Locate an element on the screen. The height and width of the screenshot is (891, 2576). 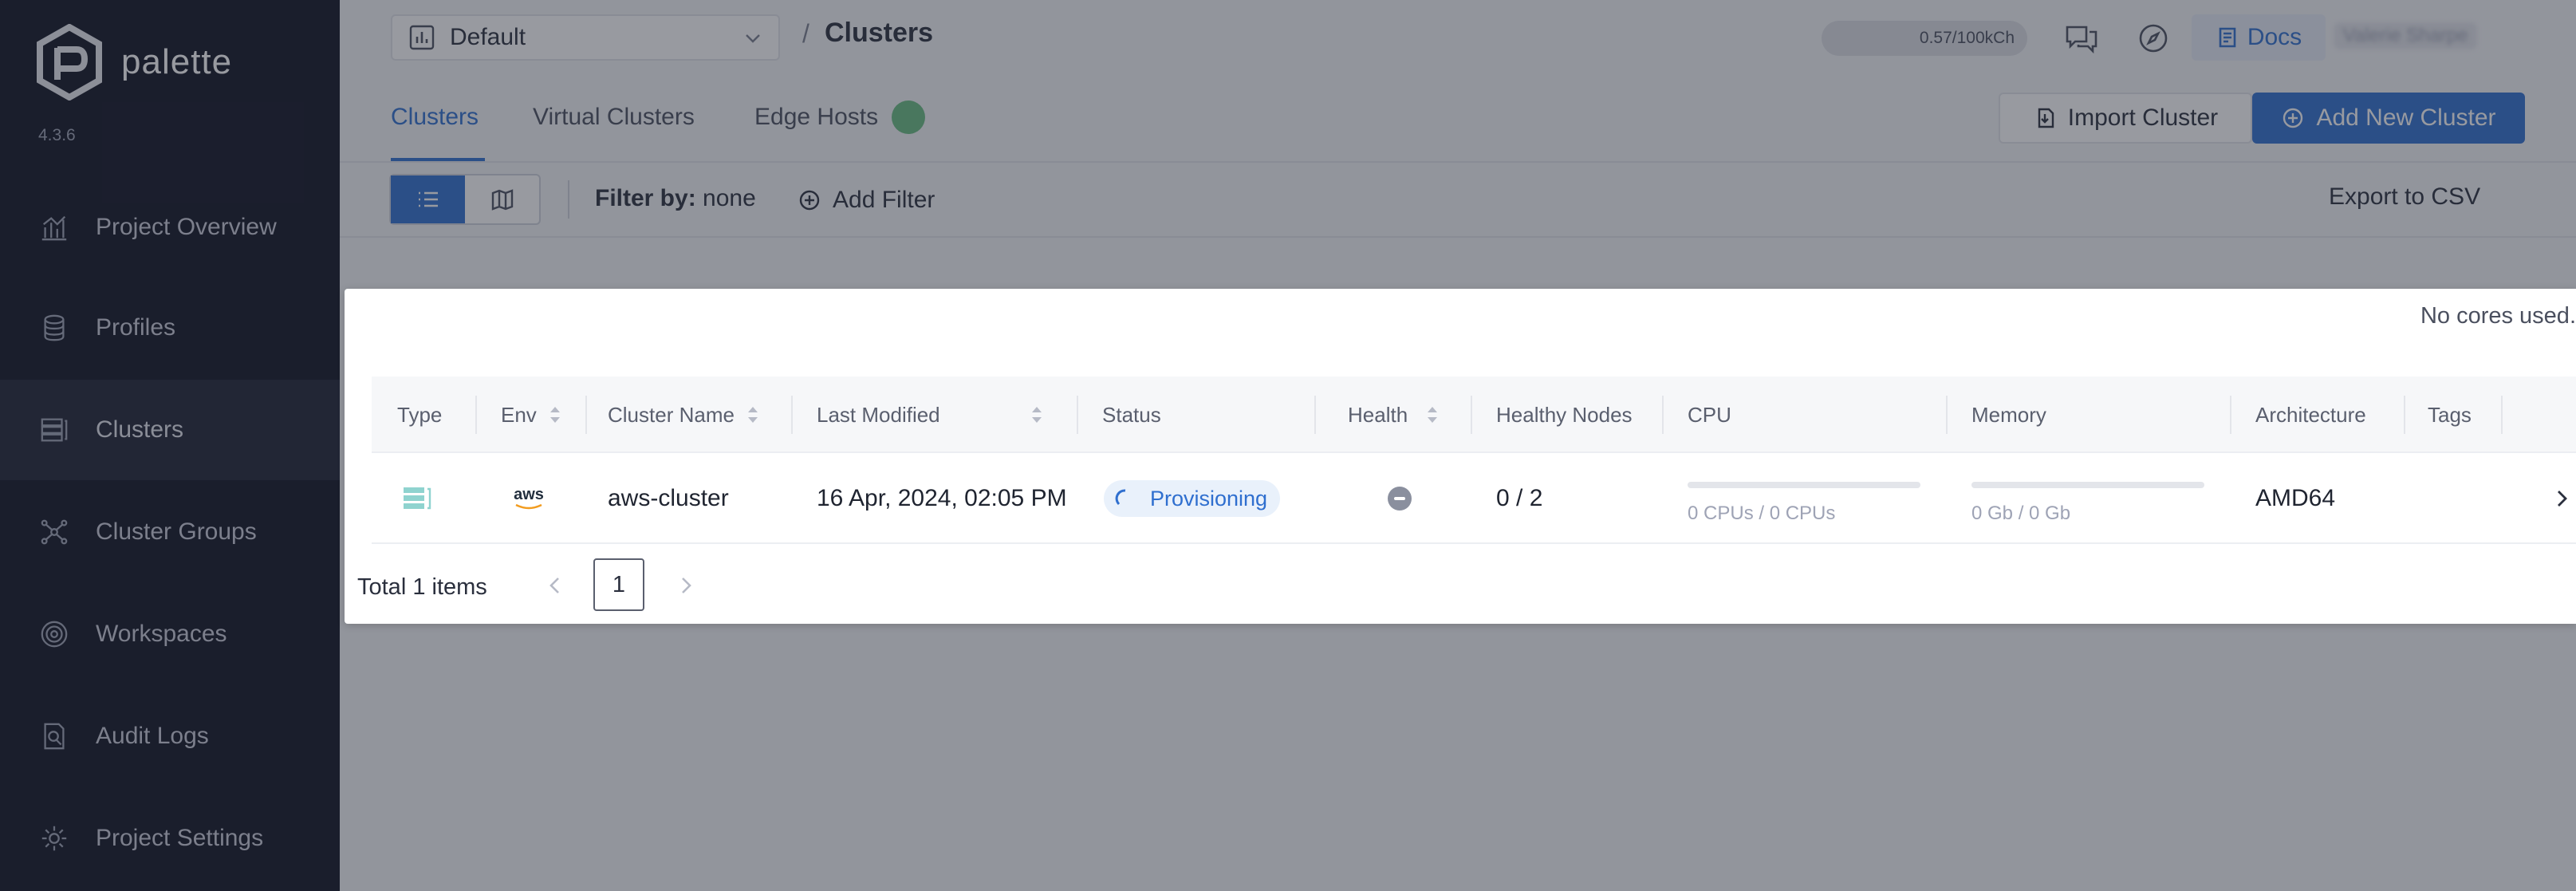
env-label: aws is located at coordinates (529, 494).